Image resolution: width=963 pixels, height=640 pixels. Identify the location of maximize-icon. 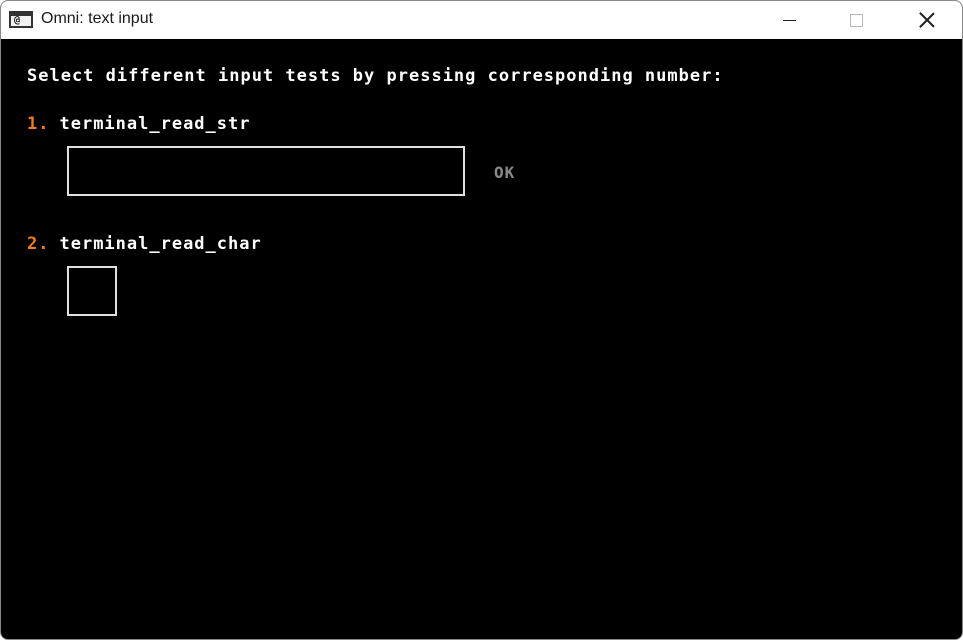
(856, 20).